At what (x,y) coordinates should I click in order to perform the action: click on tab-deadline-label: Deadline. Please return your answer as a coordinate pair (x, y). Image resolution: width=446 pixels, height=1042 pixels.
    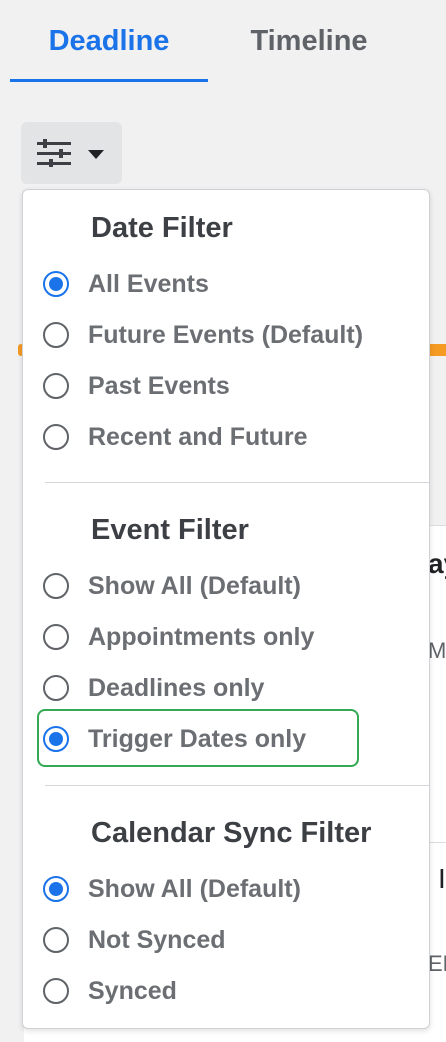
    Looking at the image, I should click on (109, 40).